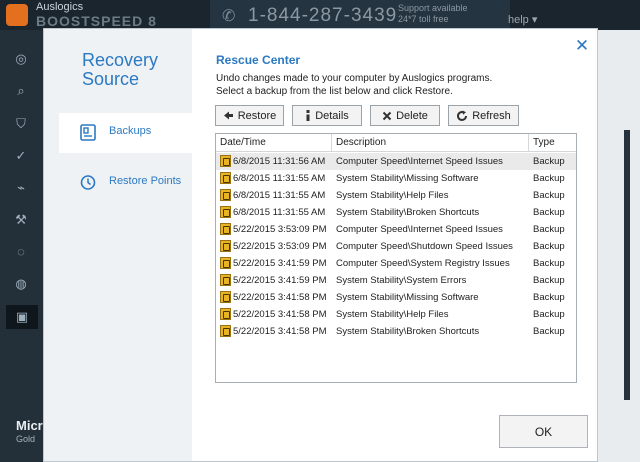  Describe the element at coordinates (423, 263) in the screenshot. I see `cell-description: Computer Speed\System Registry Issues` at that location.